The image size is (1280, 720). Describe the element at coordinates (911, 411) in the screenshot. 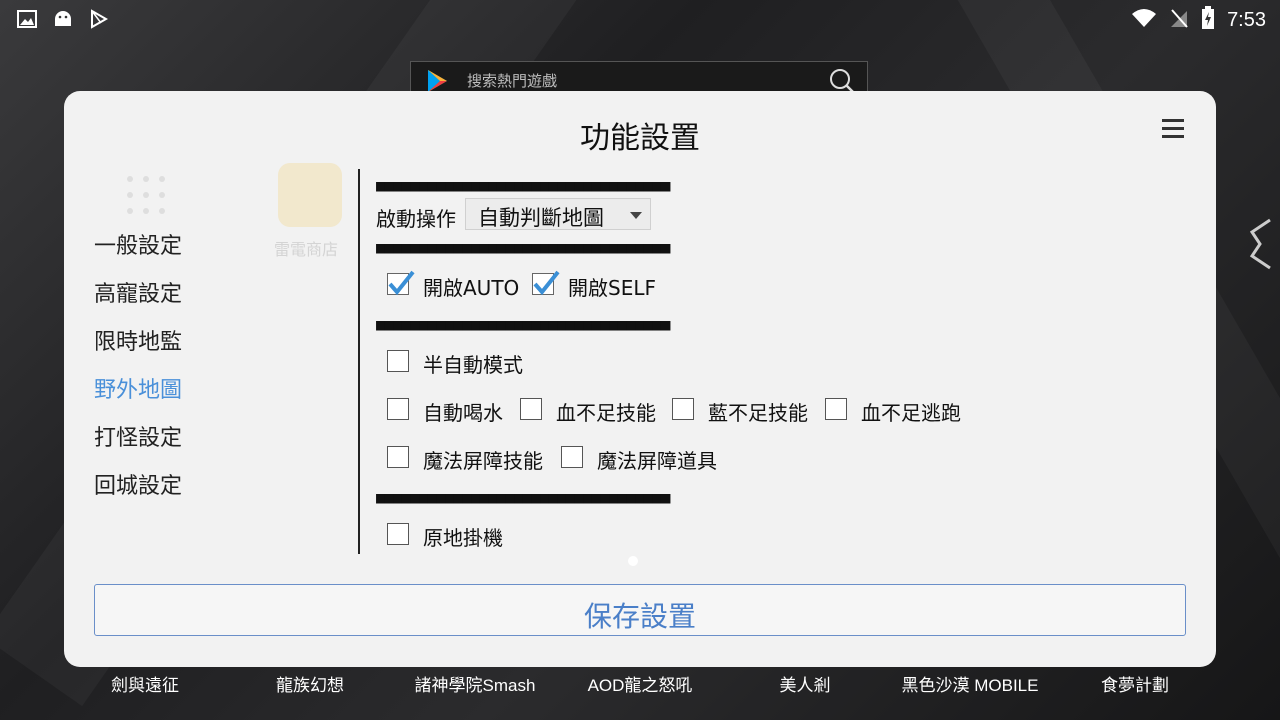

I see `checkbox-label: 血不足逃跑` at that location.